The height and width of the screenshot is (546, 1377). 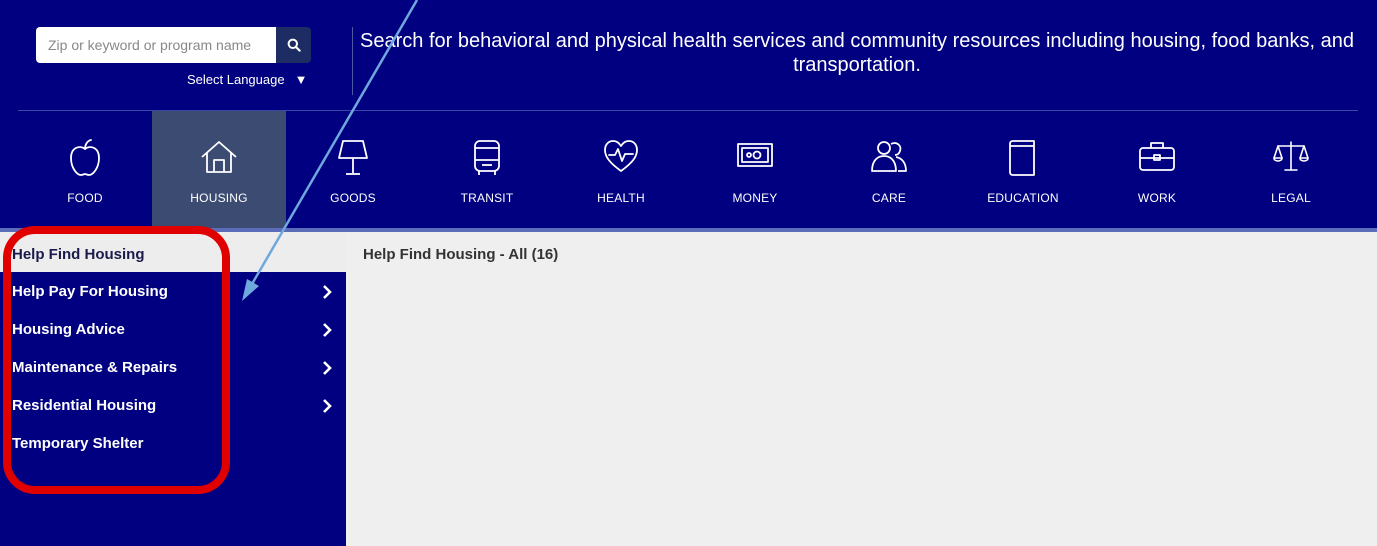 What do you see at coordinates (173, 291) in the screenshot?
I see `sidebar-item-help-pay-for-housing: Help Pay For Housing` at bounding box center [173, 291].